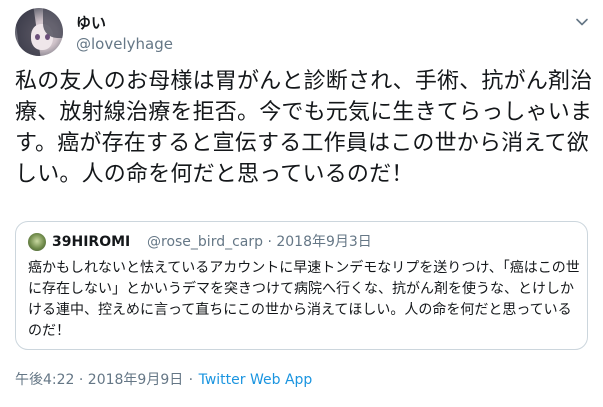 This screenshot has height=407, width=603. I want to click on timestamp: 午後4:22 · 2018年9月9日, so click(99, 380).